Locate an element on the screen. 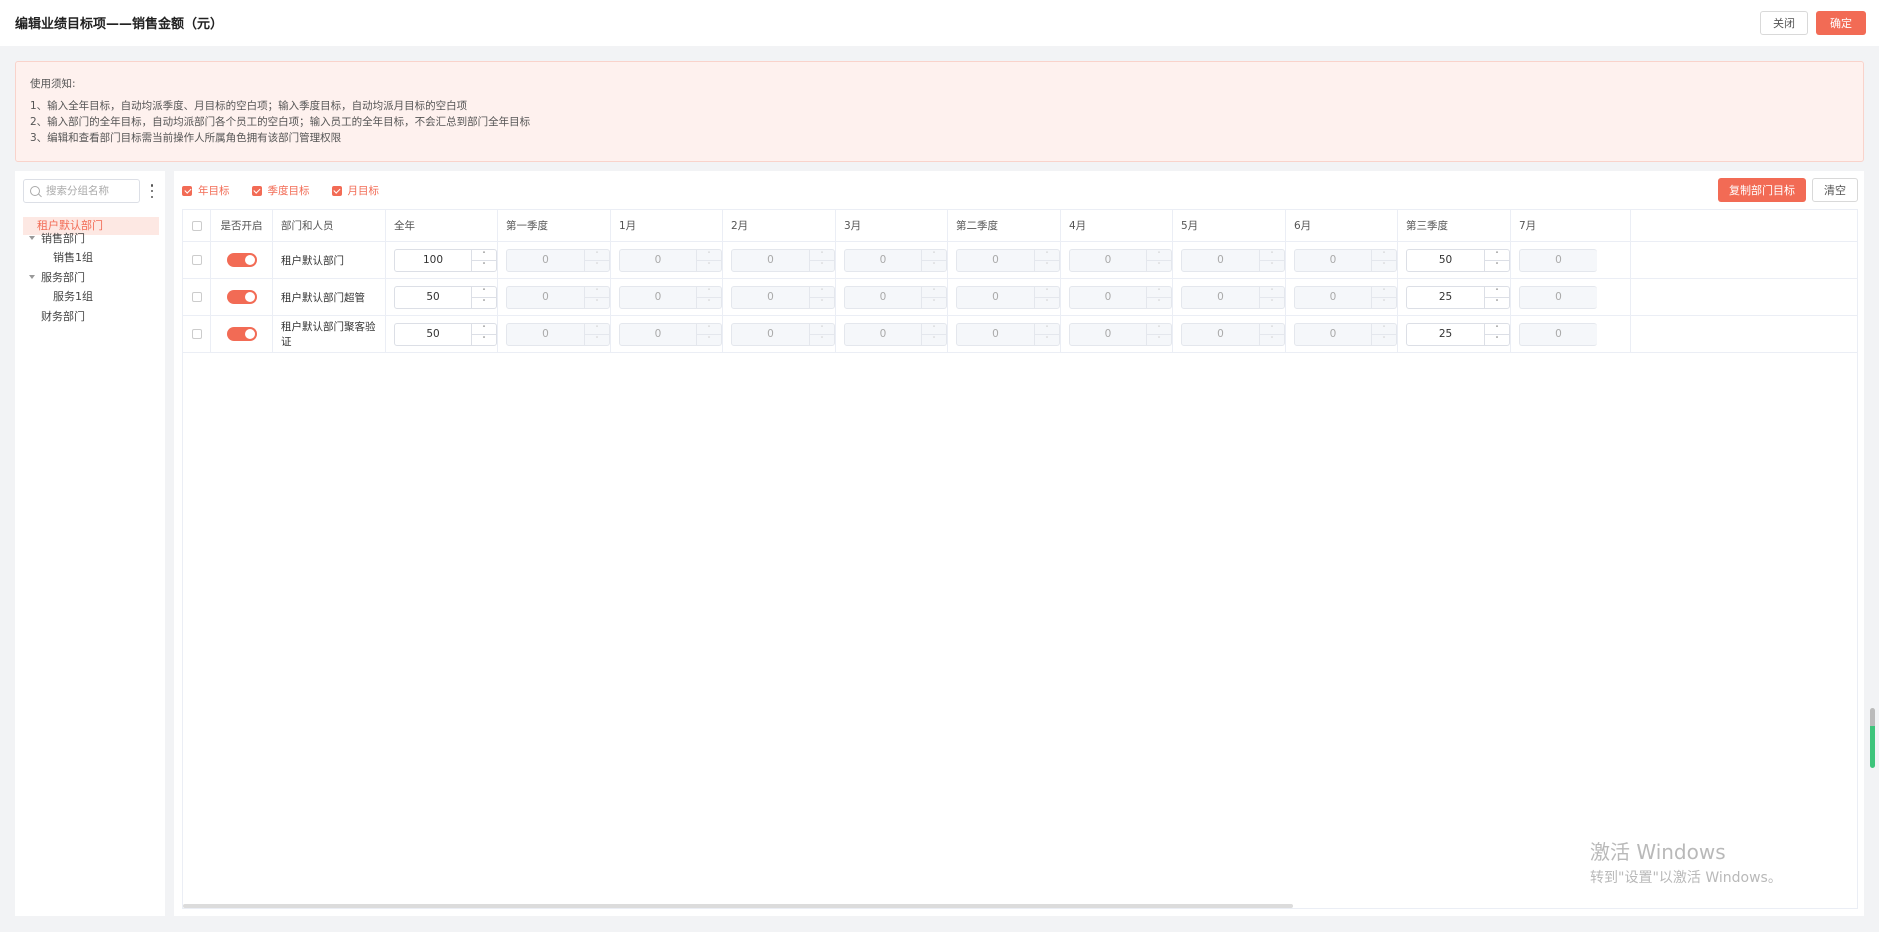 The width and height of the screenshot is (1879, 932). column-header: 3月 is located at coordinates (892, 225).